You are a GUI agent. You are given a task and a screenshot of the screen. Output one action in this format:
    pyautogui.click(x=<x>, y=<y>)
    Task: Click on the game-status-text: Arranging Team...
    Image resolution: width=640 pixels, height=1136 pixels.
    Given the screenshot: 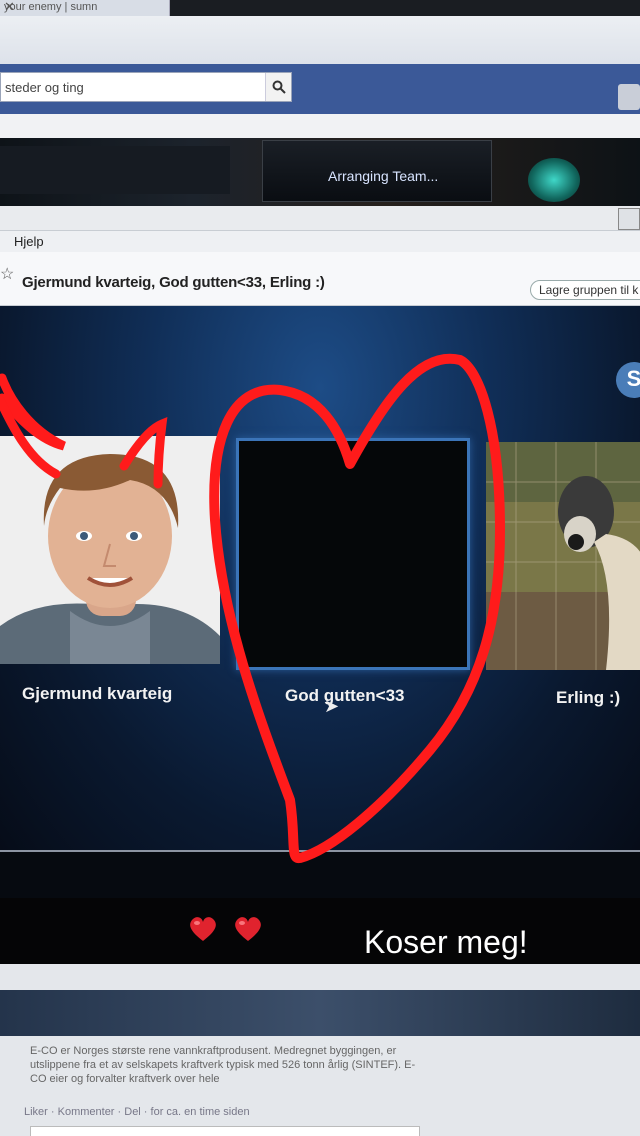 What is the action you would take?
    pyautogui.click(x=383, y=176)
    